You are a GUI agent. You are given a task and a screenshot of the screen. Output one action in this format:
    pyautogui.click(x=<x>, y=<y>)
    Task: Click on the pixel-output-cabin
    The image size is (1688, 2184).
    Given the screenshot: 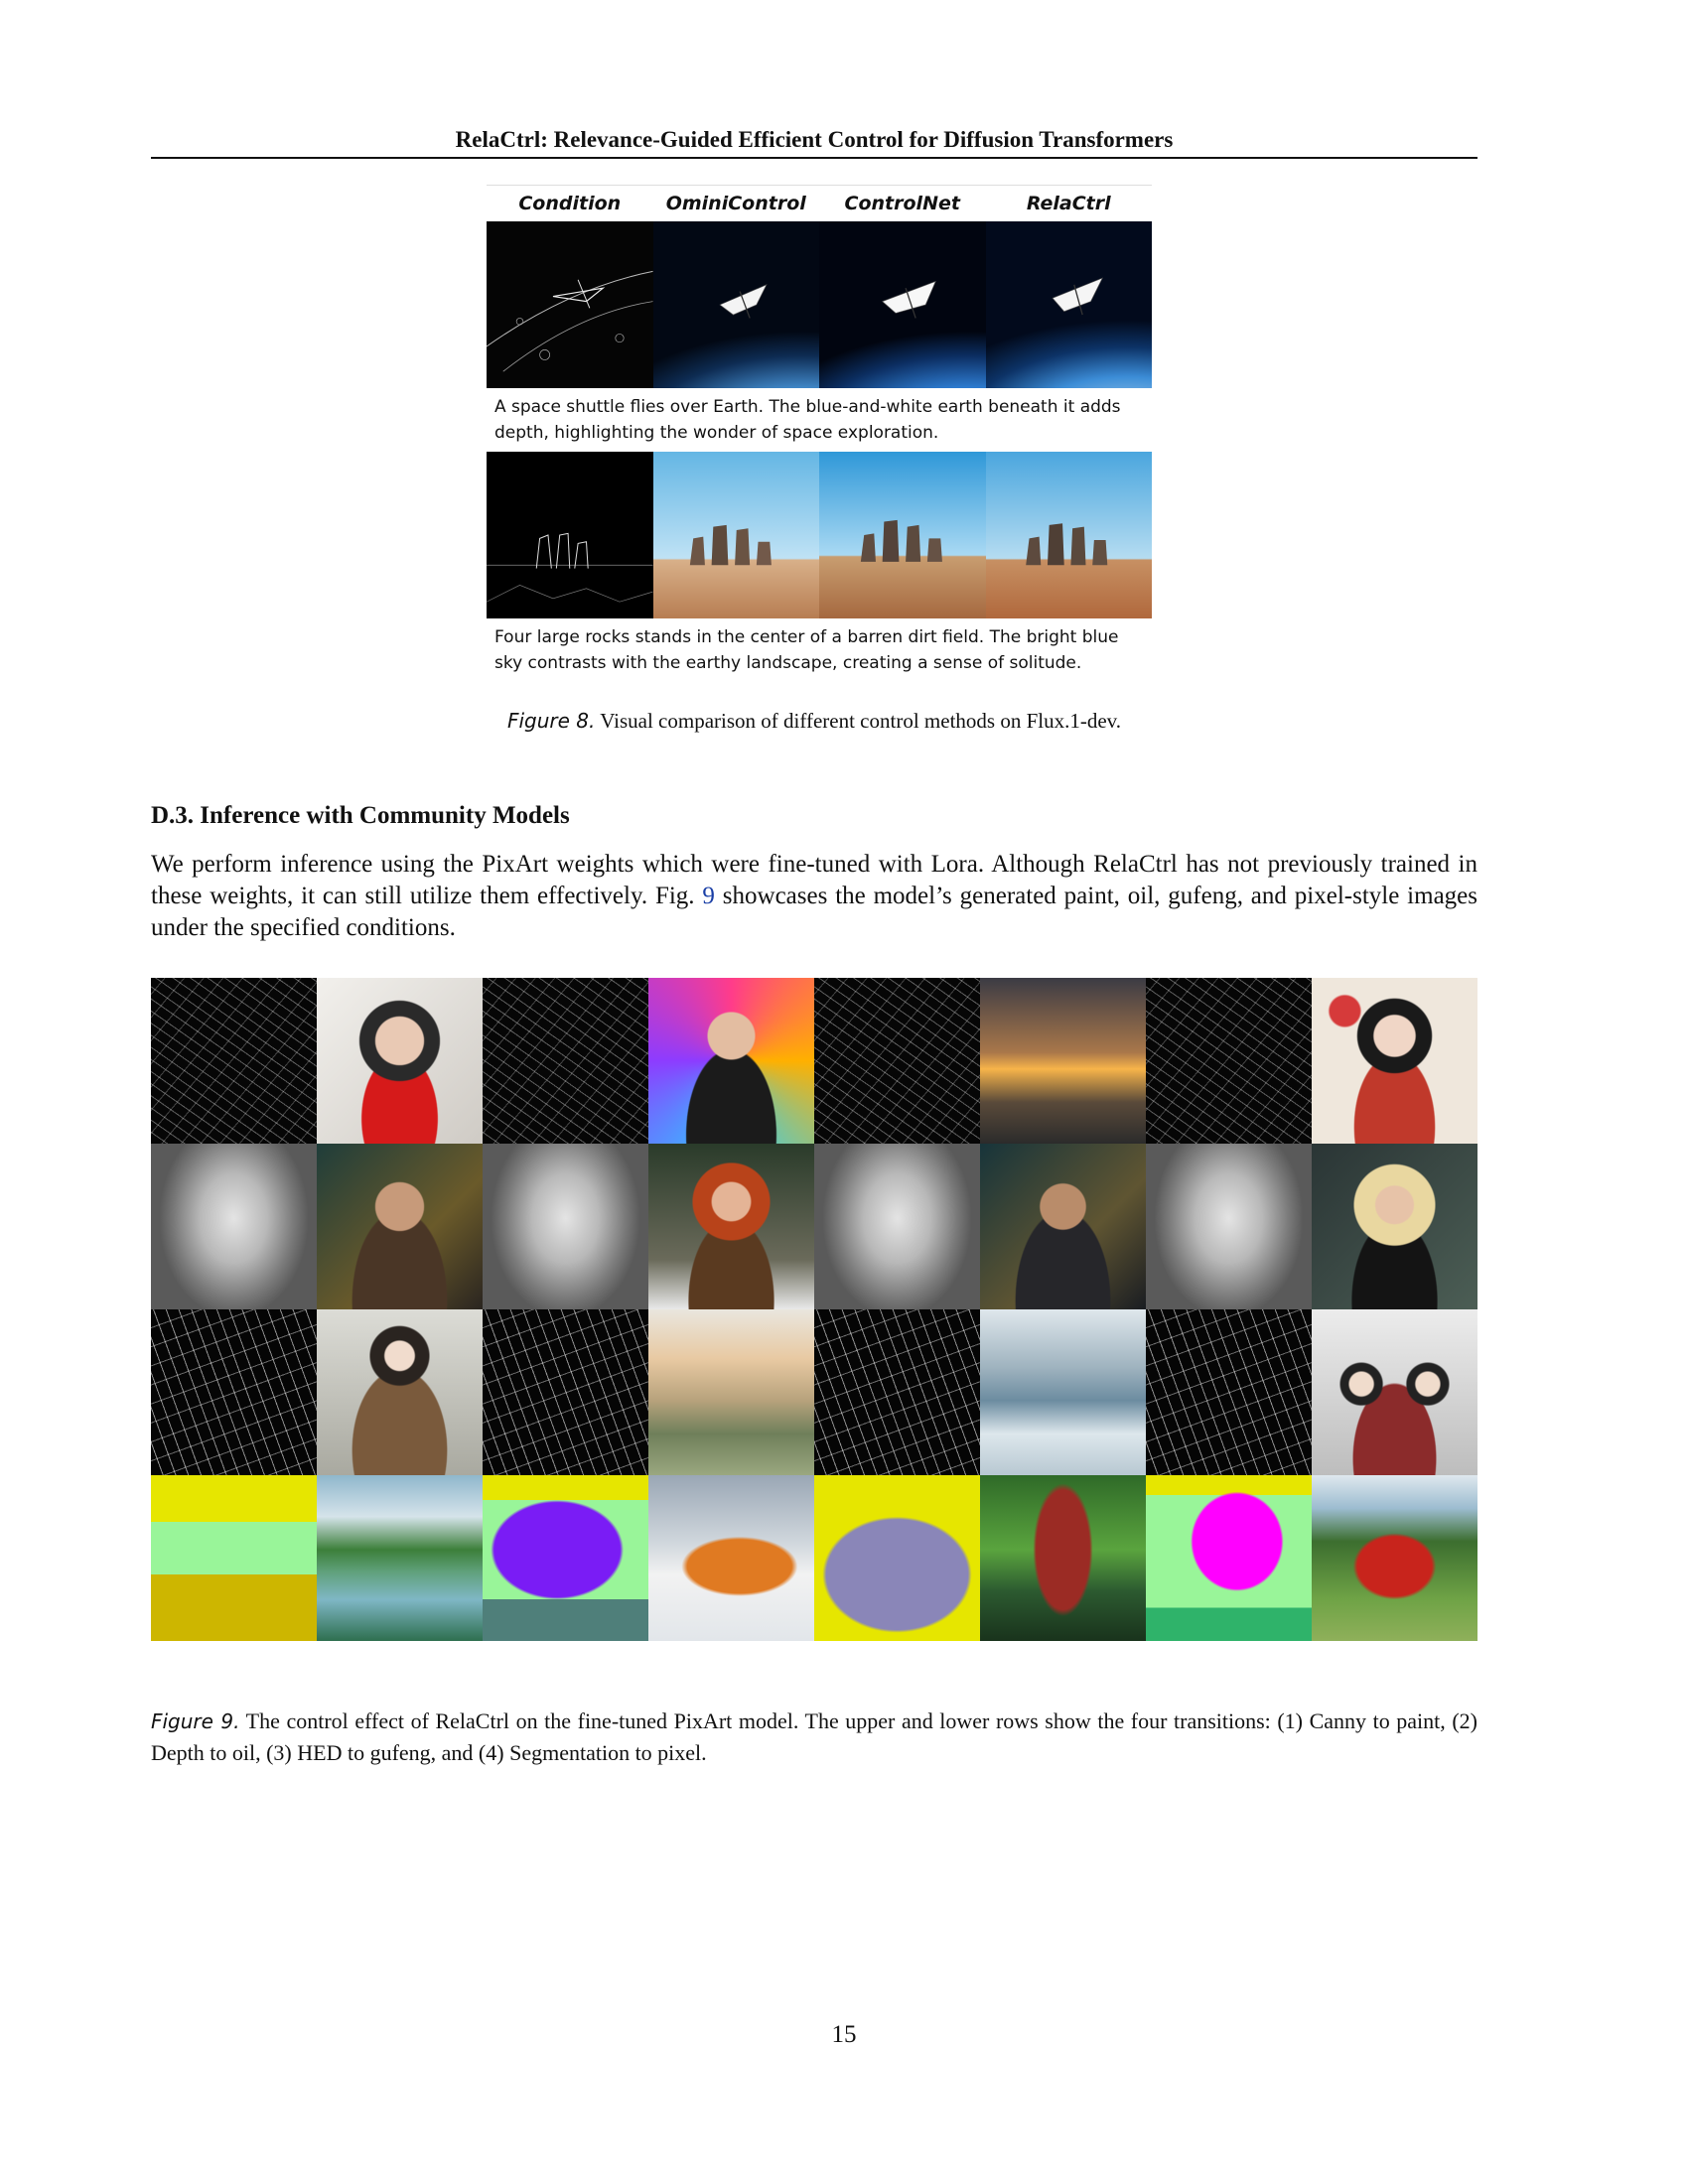 What is the action you would take?
    pyautogui.click(x=1394, y=1558)
    